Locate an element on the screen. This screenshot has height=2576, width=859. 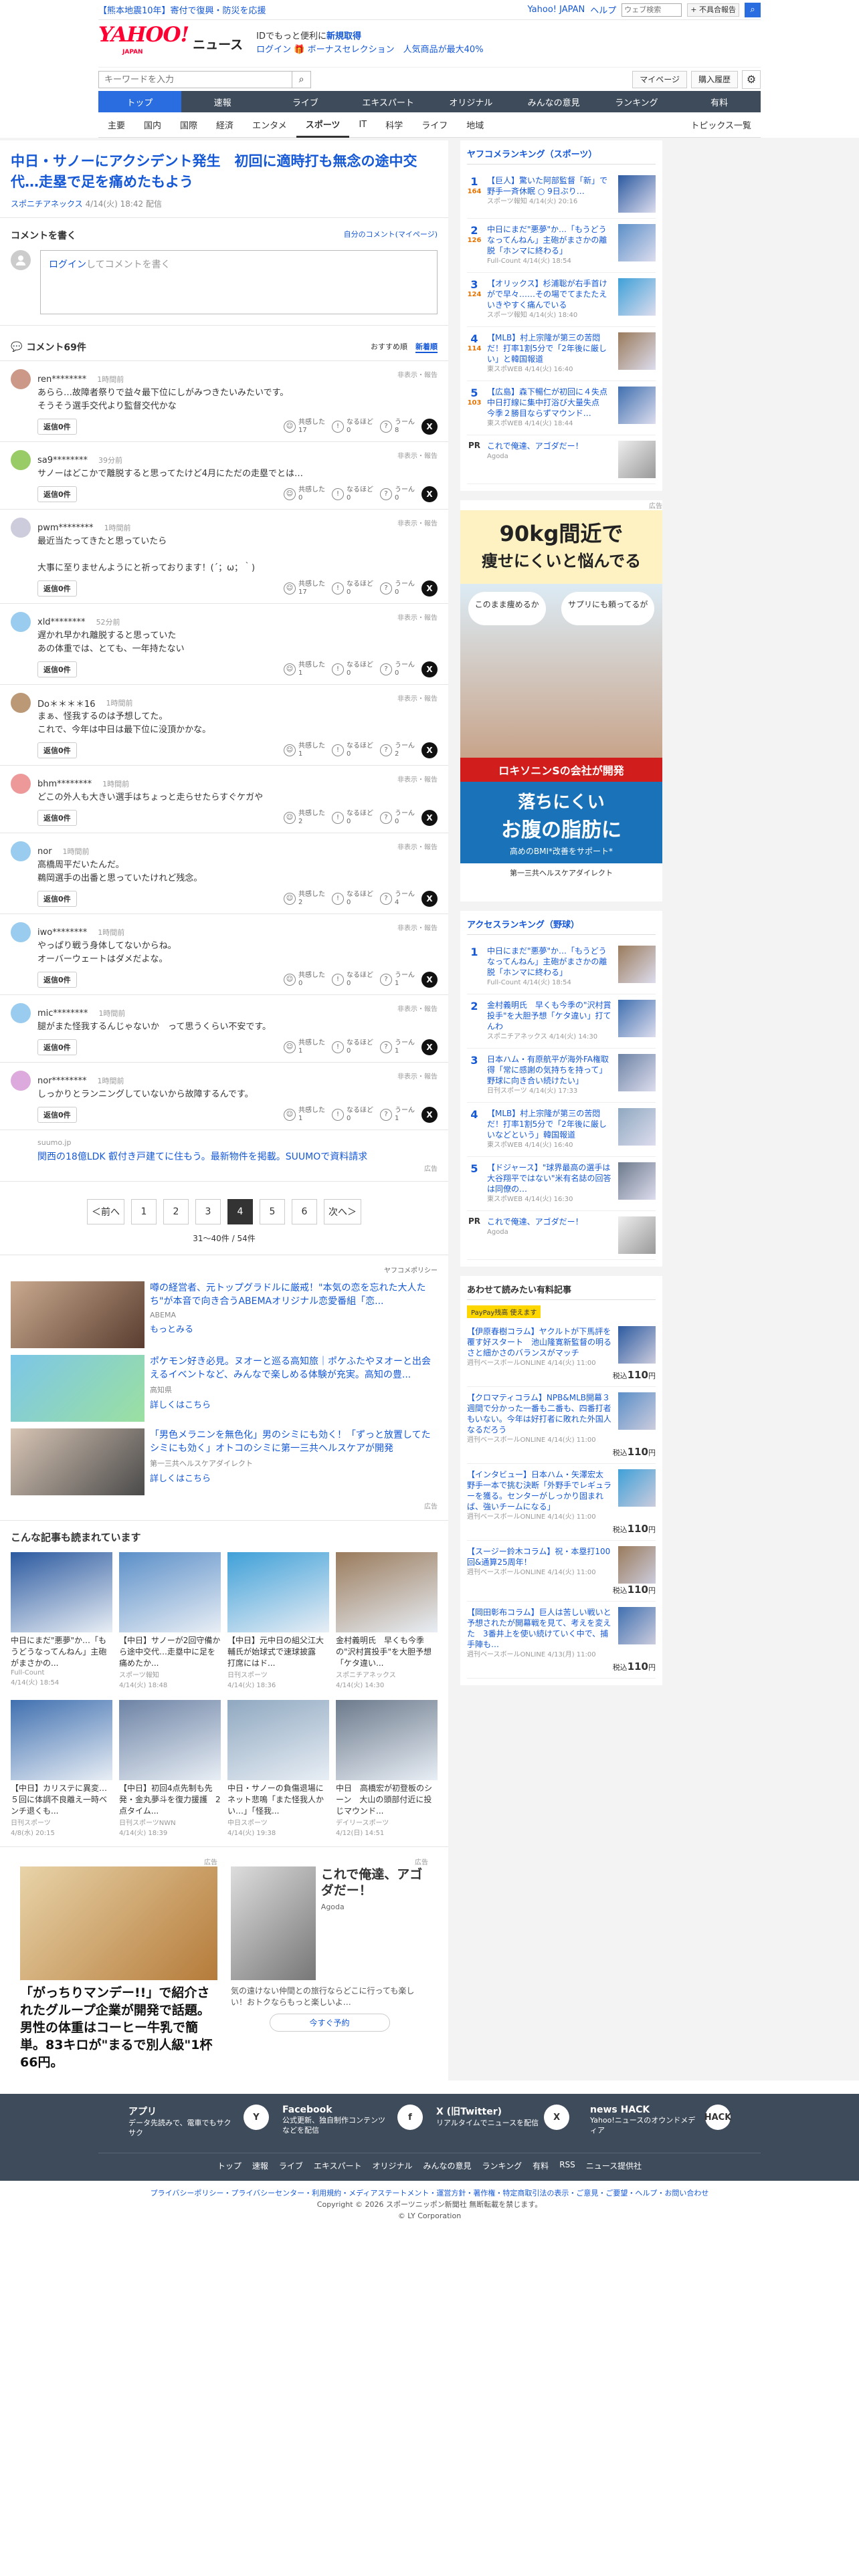
footer-link: 速報 is located at coordinates (260, 2165).